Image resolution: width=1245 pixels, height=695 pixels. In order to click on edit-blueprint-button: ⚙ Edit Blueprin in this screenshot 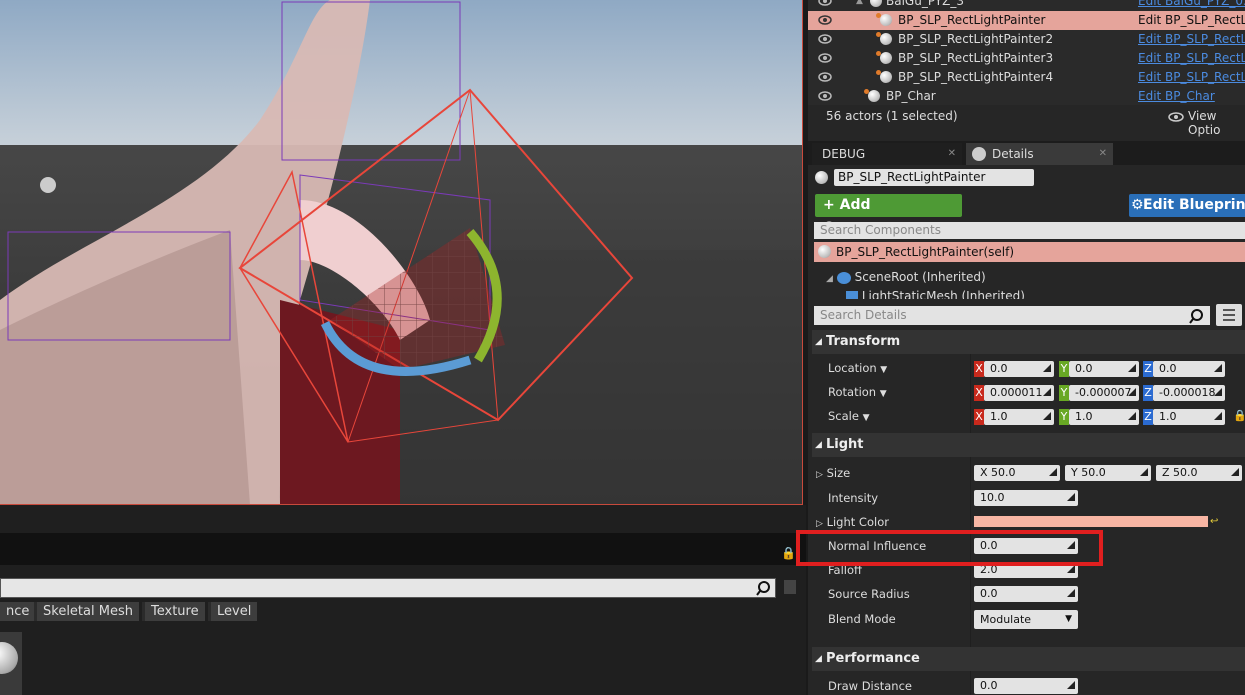, I will do `click(1187, 205)`.